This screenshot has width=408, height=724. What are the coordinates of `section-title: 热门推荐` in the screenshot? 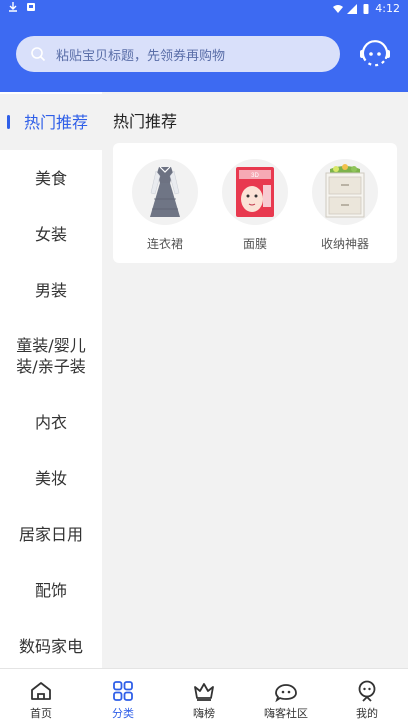 It's located at (145, 121).